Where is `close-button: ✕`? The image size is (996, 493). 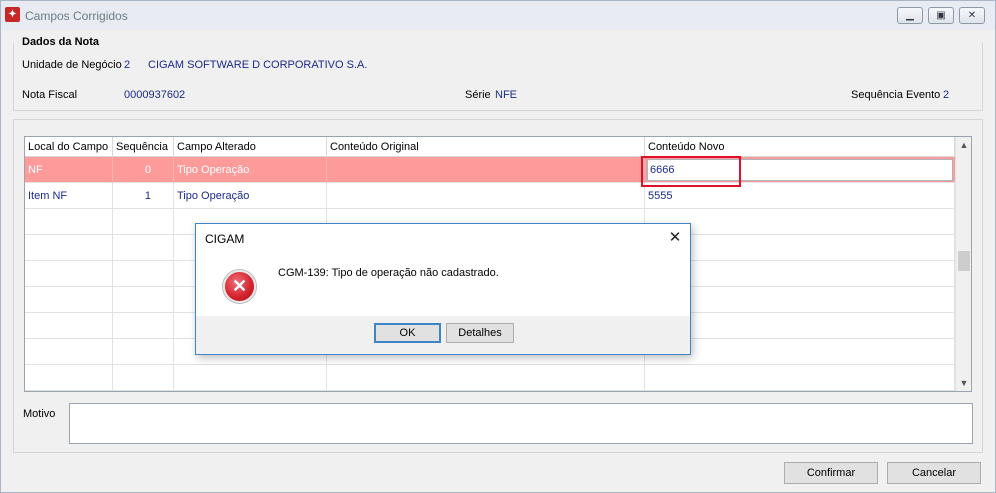
close-button: ✕ is located at coordinates (972, 15).